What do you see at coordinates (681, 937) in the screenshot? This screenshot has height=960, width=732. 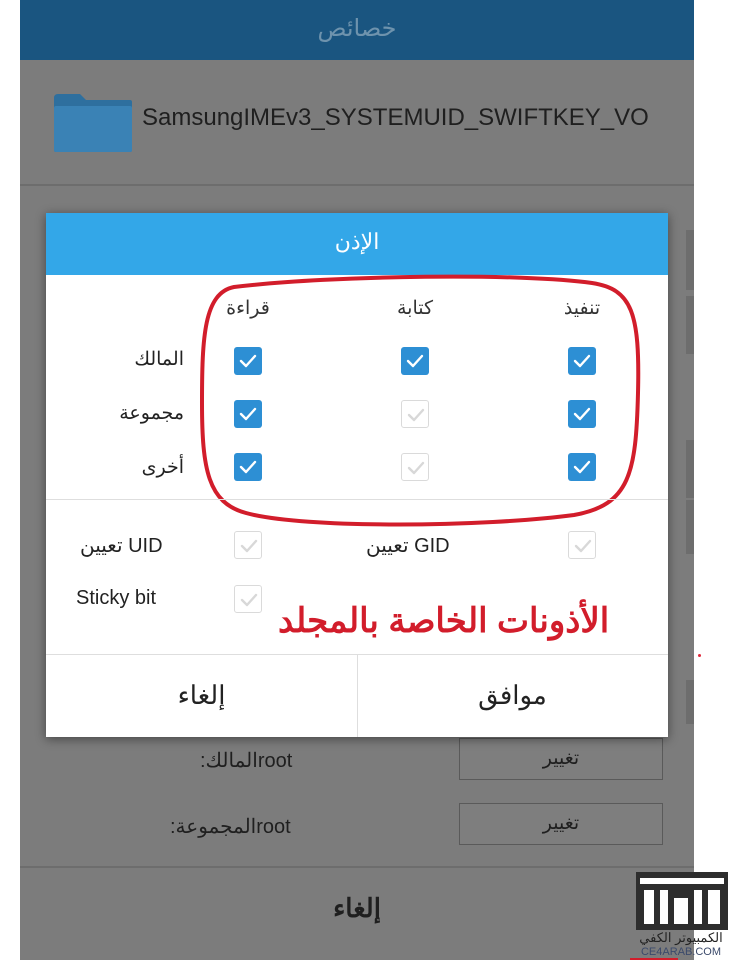 I see `watermark-arabic-text: الكمبيوتر الكفي` at bounding box center [681, 937].